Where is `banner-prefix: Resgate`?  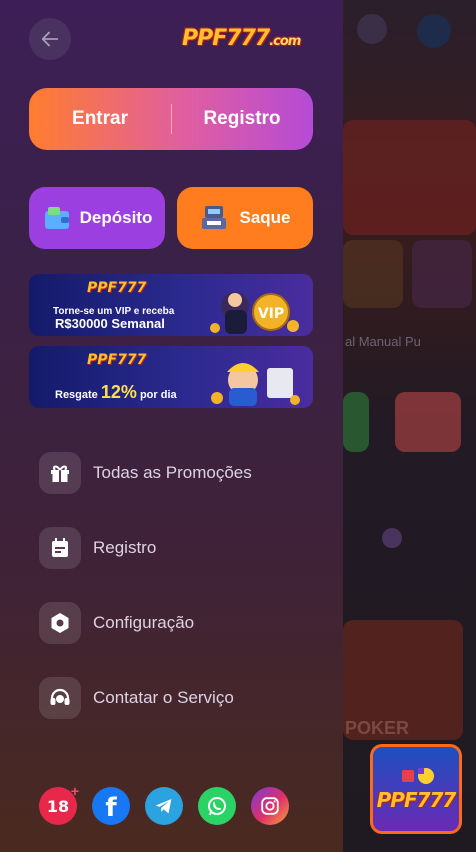 banner-prefix: Resgate is located at coordinates (76, 395).